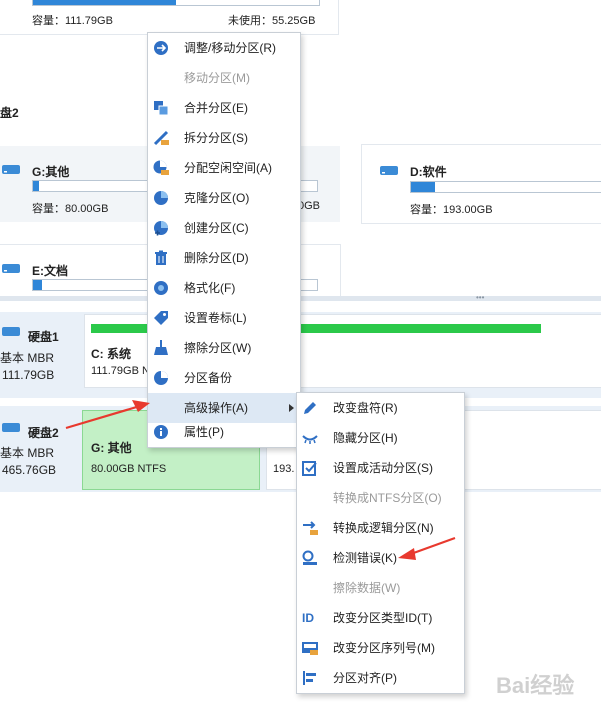 The width and height of the screenshot is (601, 723). Describe the element at coordinates (50, 271) in the screenshot. I see `partition-name: E:文档` at that location.